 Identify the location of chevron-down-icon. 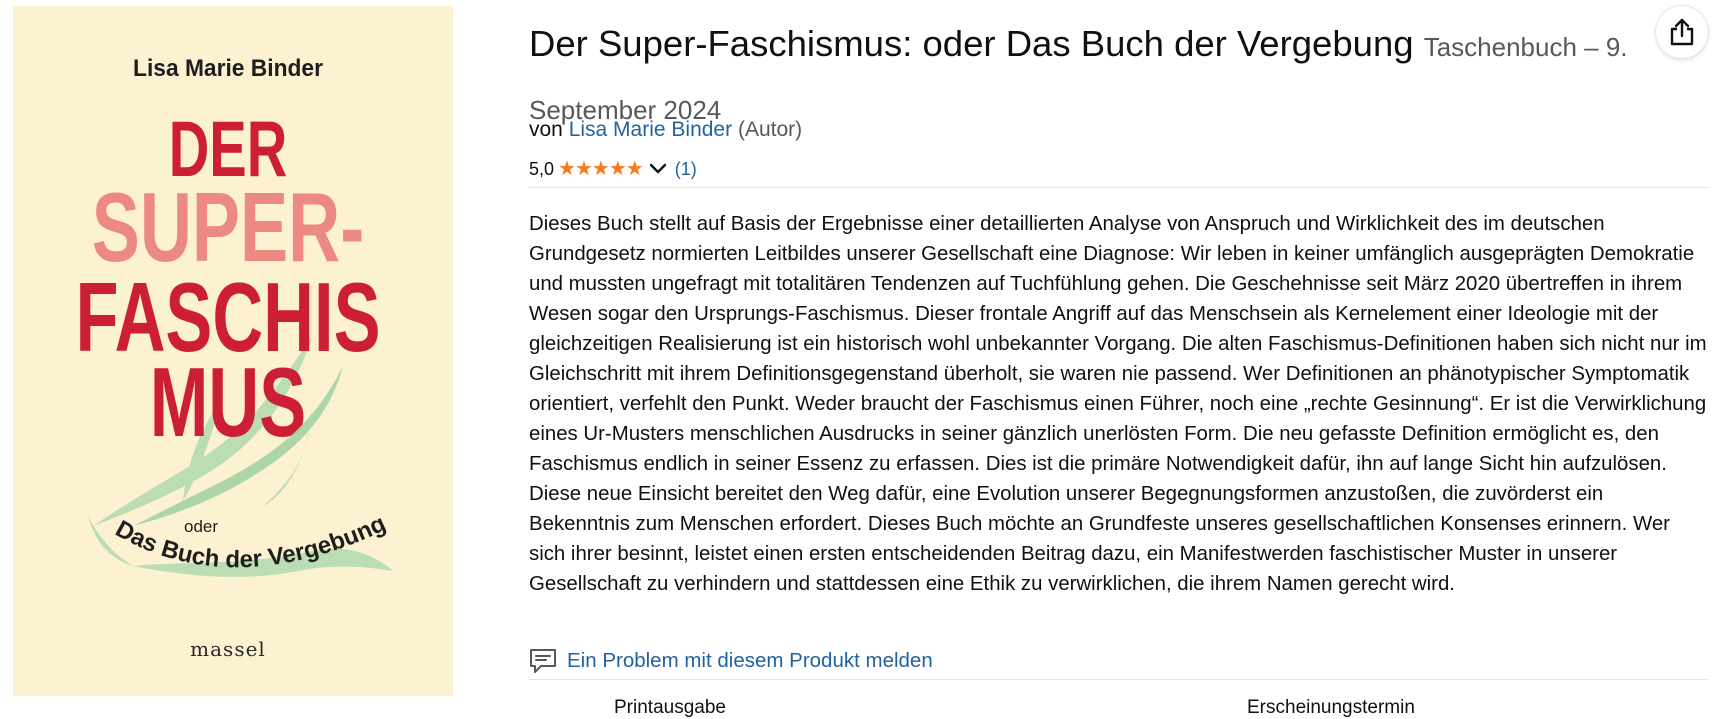
(657, 168).